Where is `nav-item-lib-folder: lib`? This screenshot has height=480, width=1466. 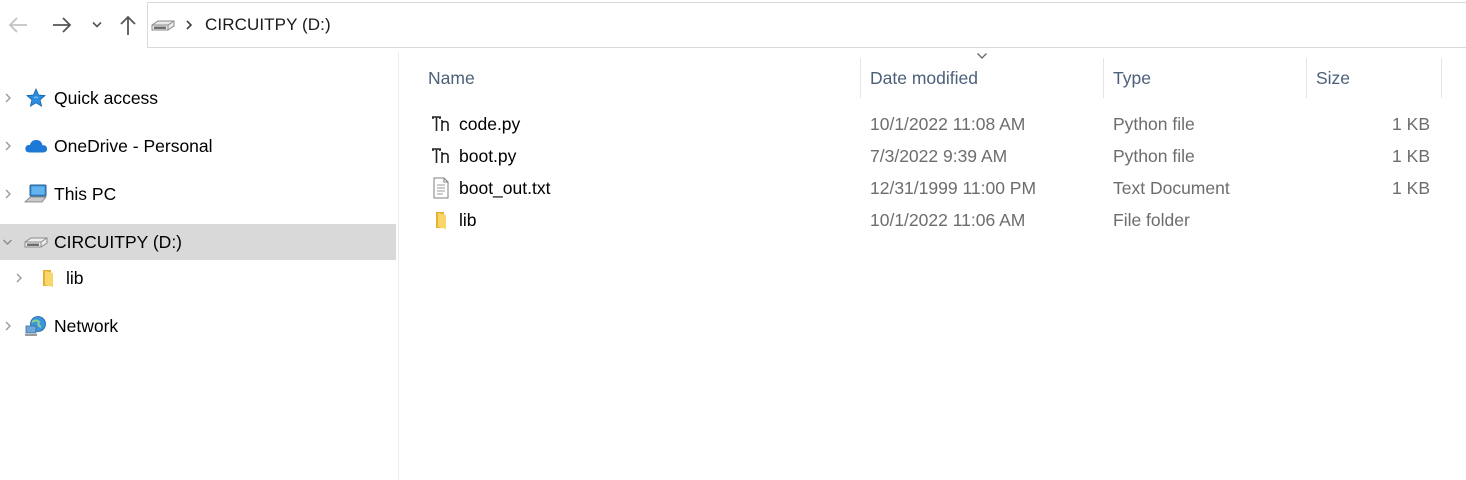 nav-item-lib-folder: lib is located at coordinates (198, 278).